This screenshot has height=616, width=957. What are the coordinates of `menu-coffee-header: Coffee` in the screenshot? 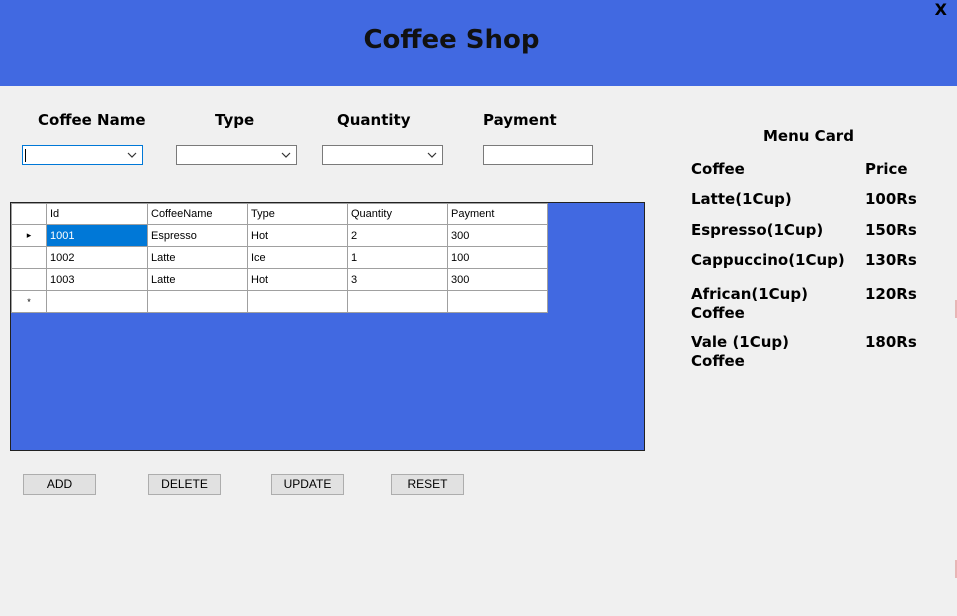 It's located at (718, 169).